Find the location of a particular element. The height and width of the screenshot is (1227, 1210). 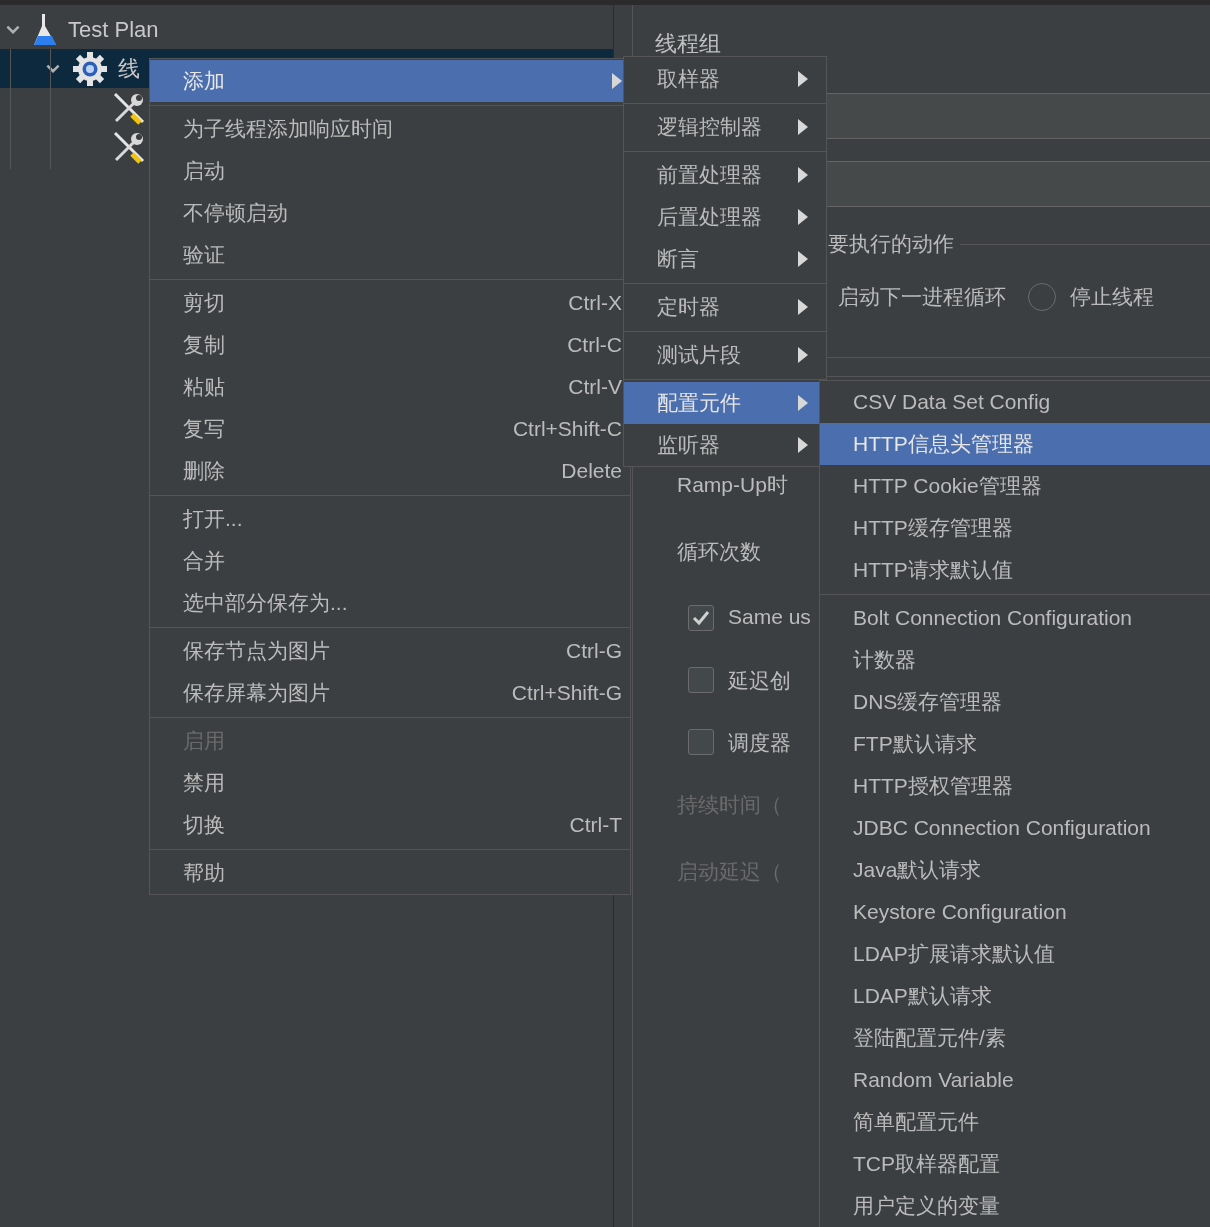

checkbox-label: 调度器 is located at coordinates (759, 743).